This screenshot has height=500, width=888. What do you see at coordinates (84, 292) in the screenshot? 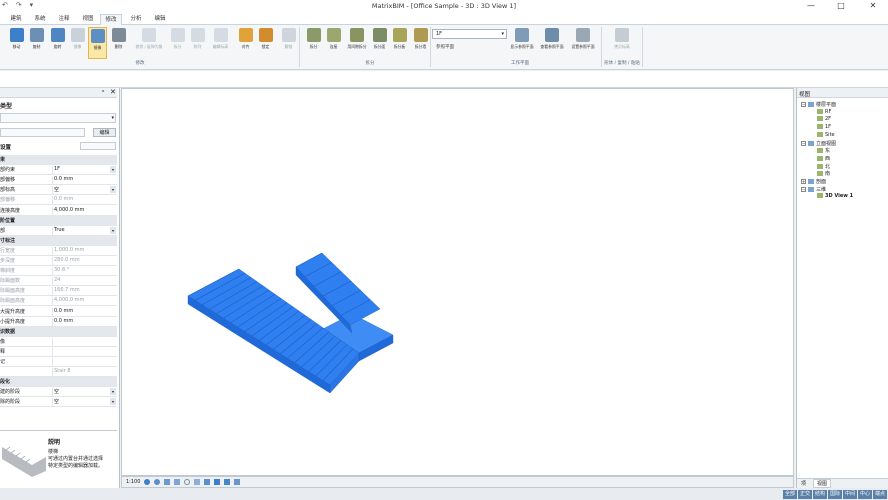
I see `property-value: 166.7 mm` at bounding box center [84, 292].